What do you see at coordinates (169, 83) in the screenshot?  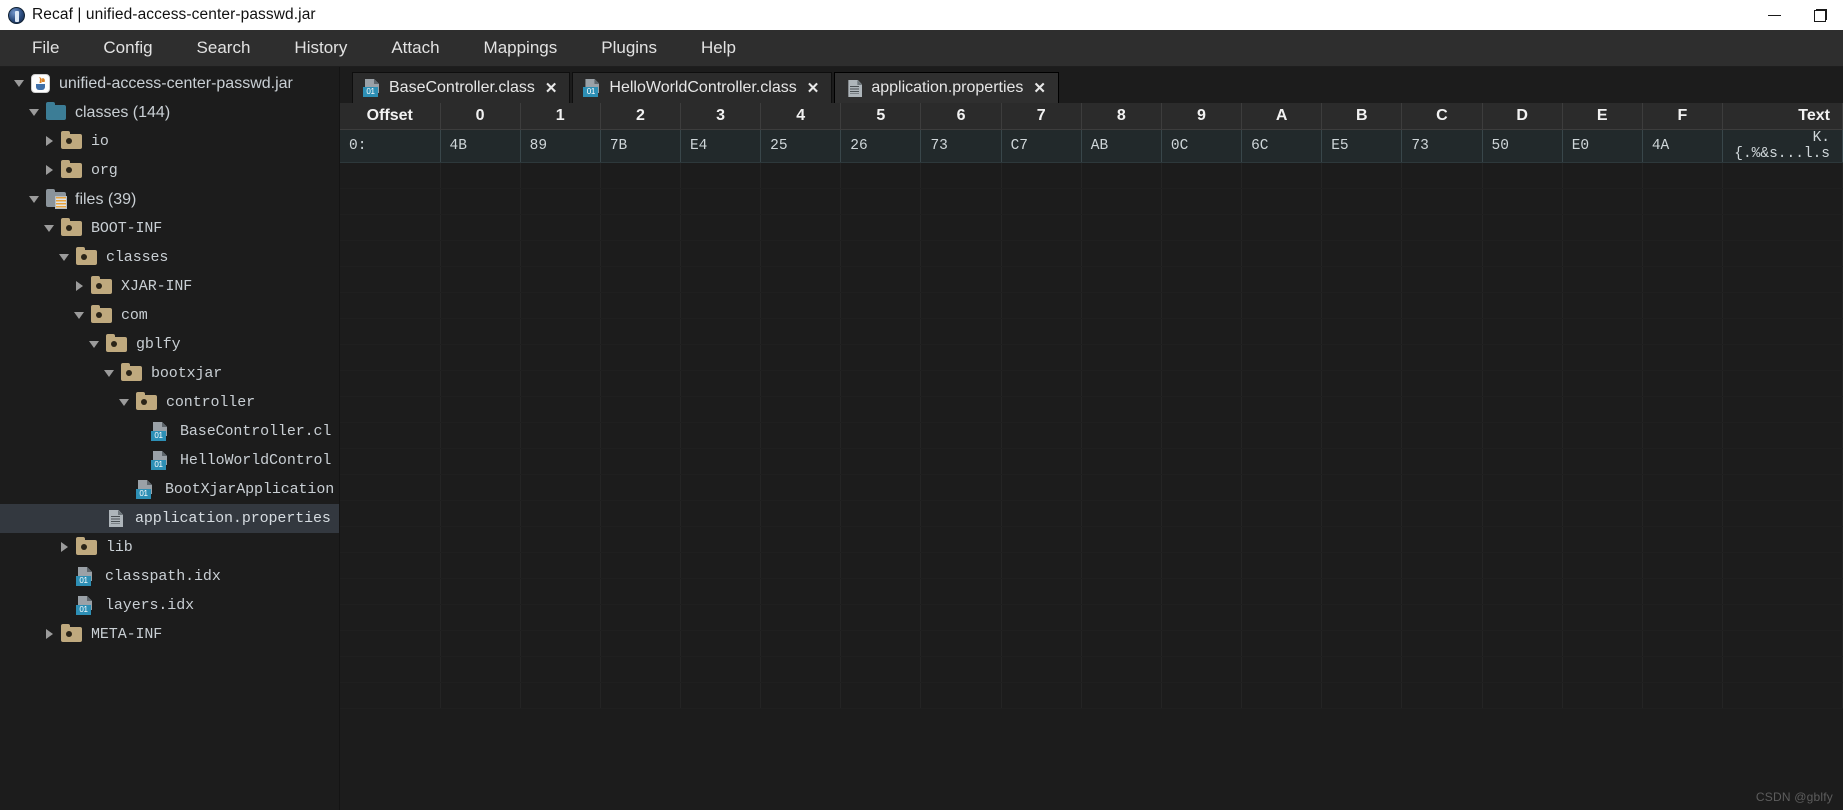 I see `tree-item-unified-access-center-passwd-jar: unified-access-center-passwd.jar` at bounding box center [169, 83].